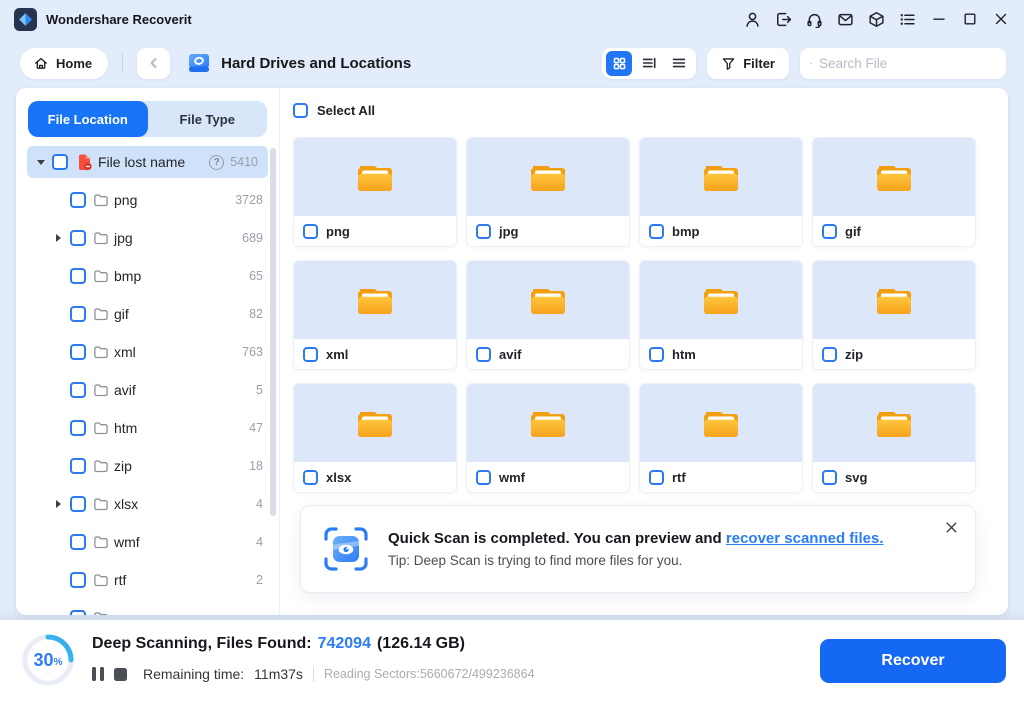 The image size is (1024, 701). I want to click on select-all-row: Select All, so click(650, 110).